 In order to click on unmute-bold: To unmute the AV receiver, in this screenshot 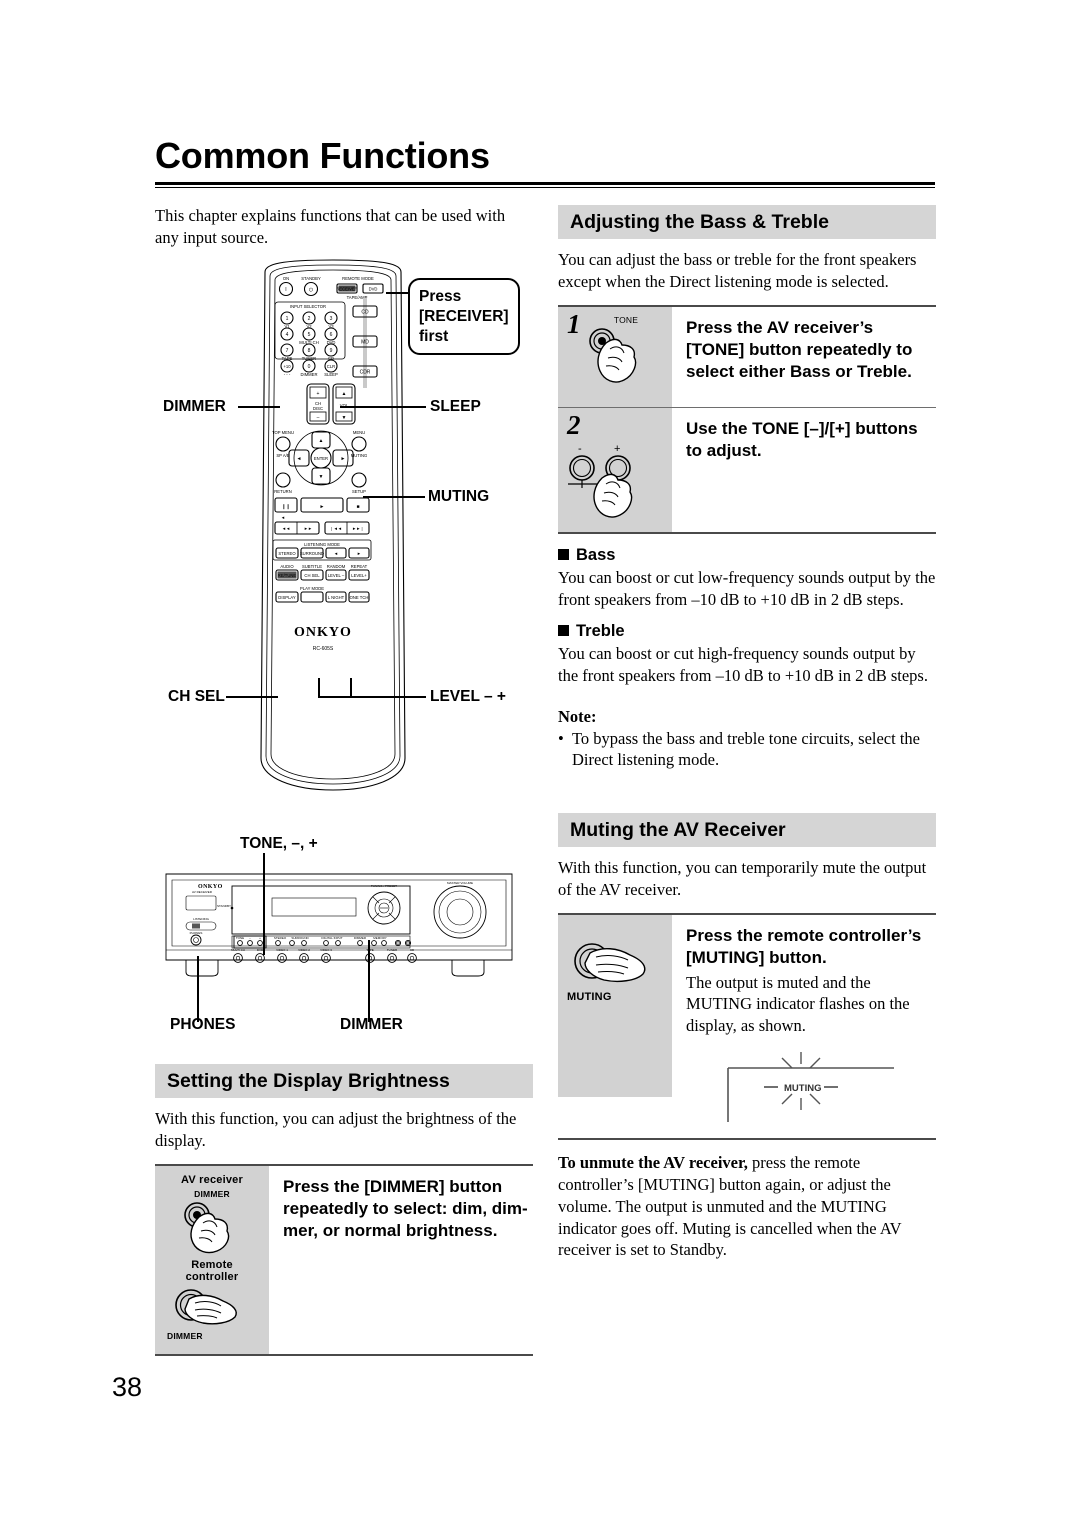, I will do `click(653, 1163)`.